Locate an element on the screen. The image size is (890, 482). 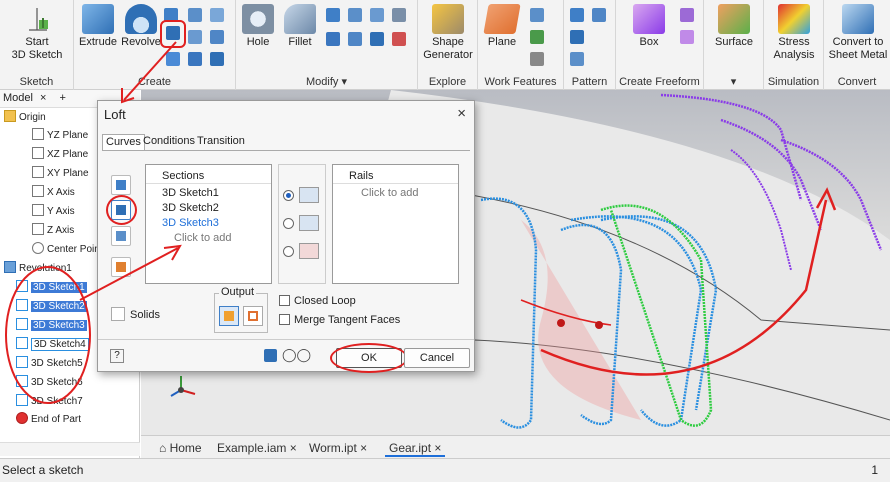
group-label-surface: ▾ is located at coordinates (733, 81).